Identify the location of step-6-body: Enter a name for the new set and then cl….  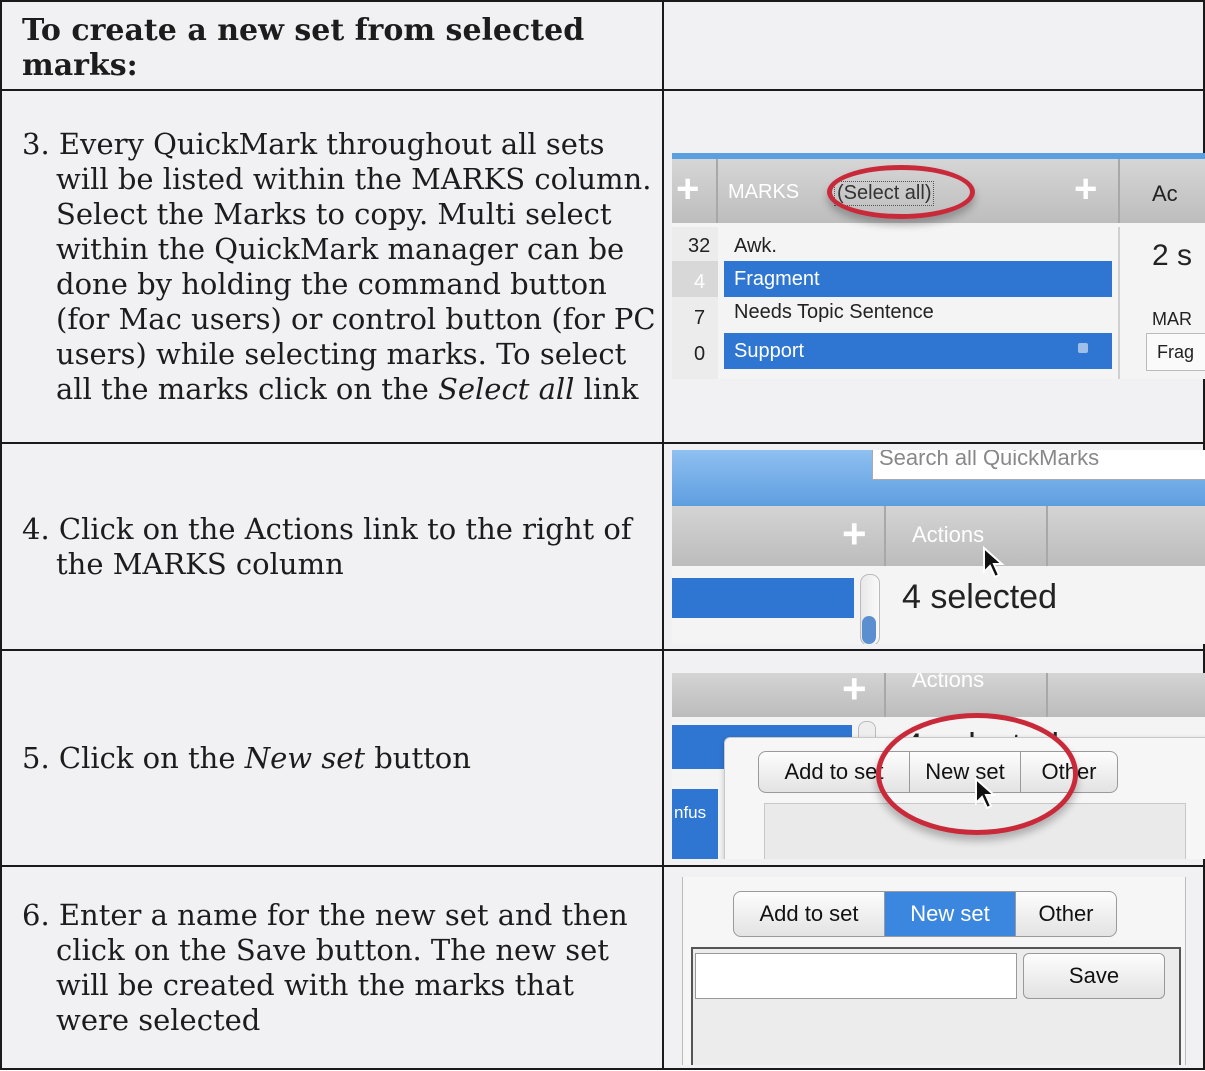
(342, 967).